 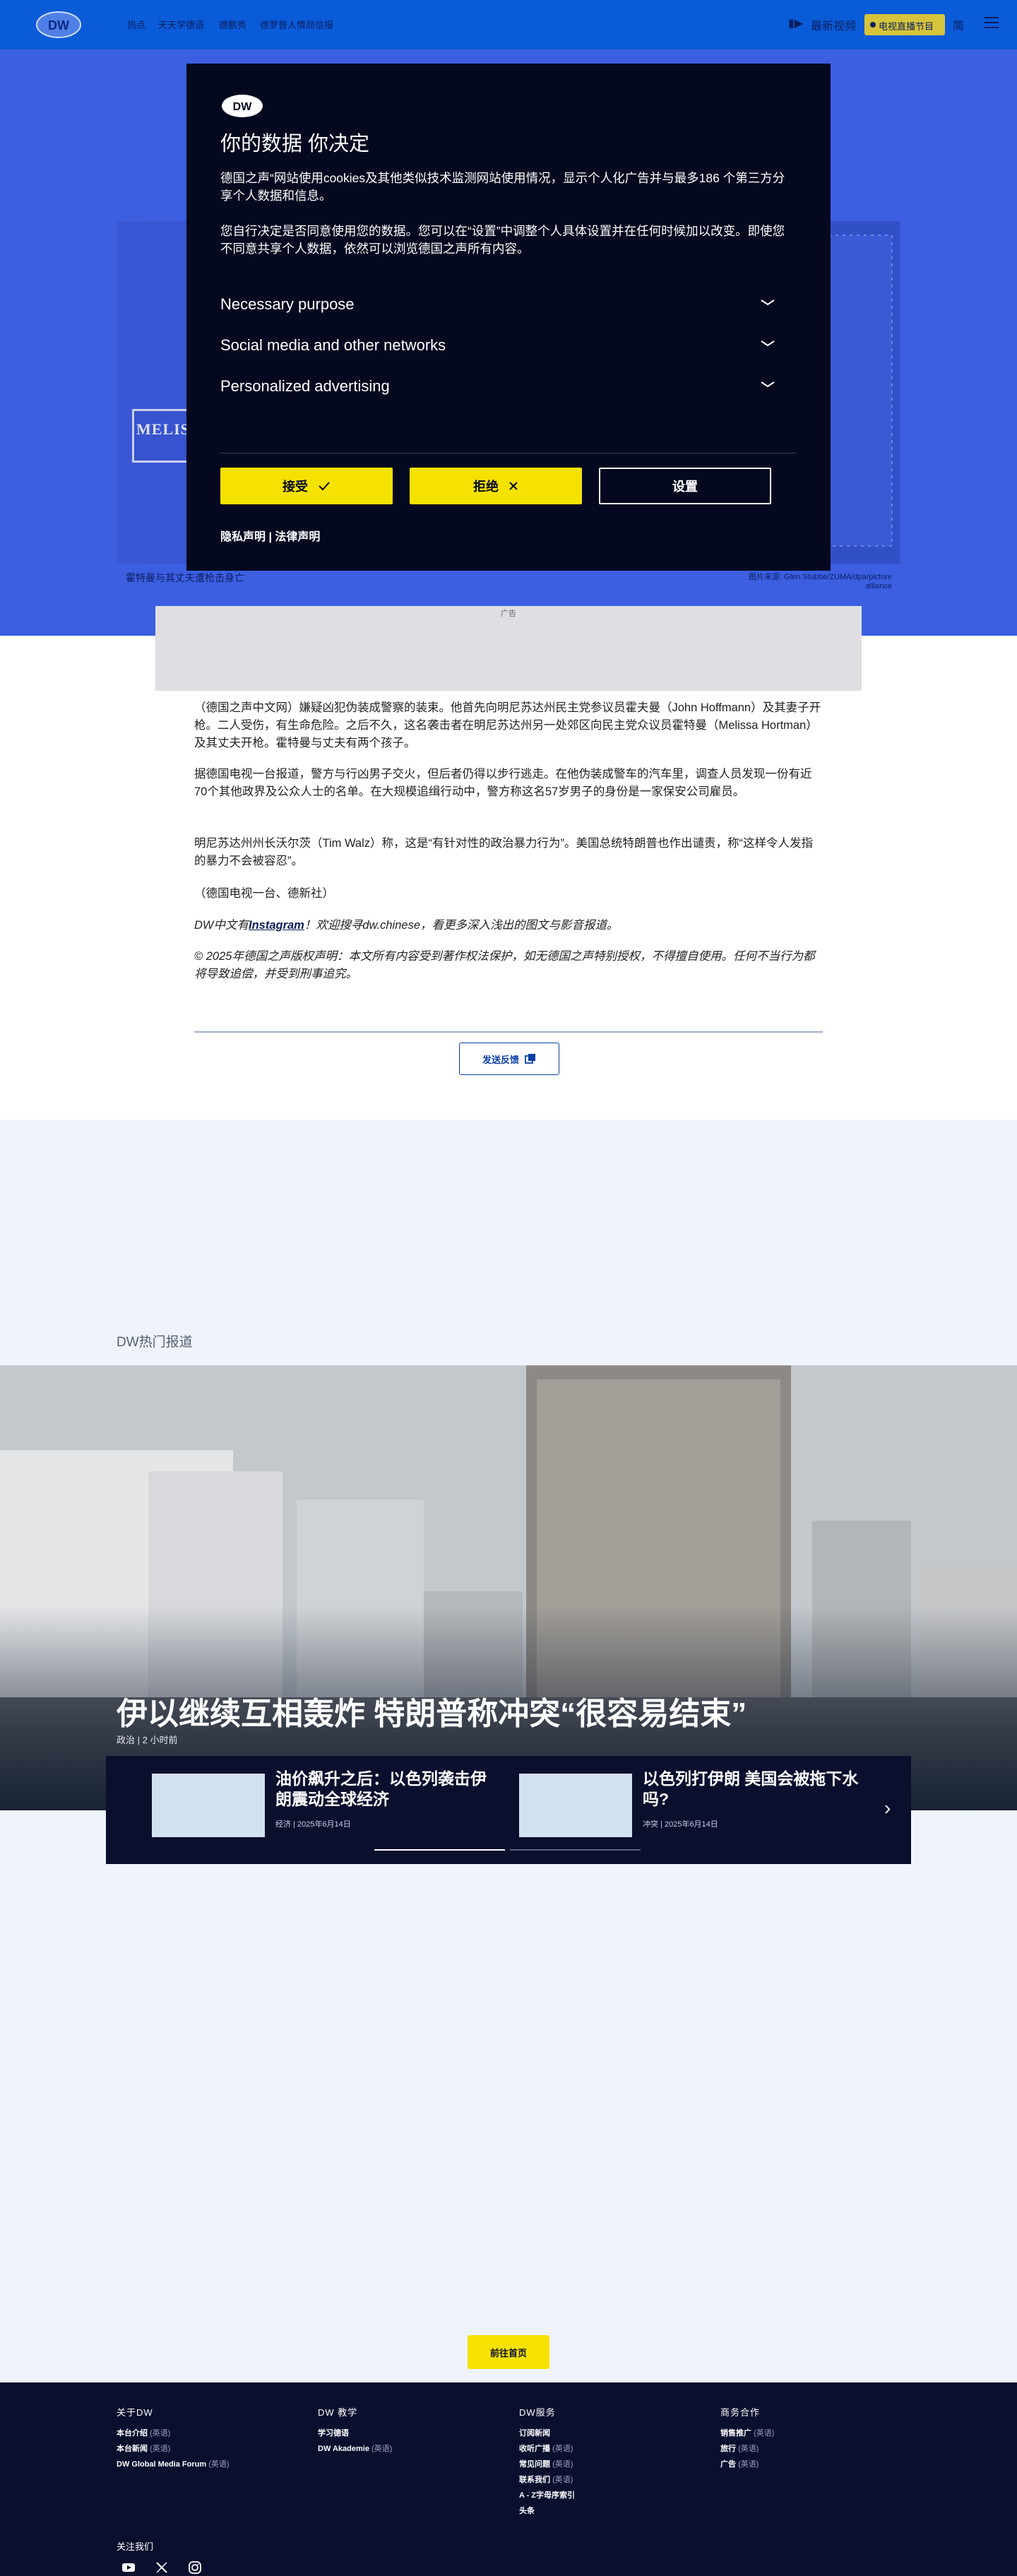 I want to click on legal-link: 法律声明, so click(x=297, y=537).